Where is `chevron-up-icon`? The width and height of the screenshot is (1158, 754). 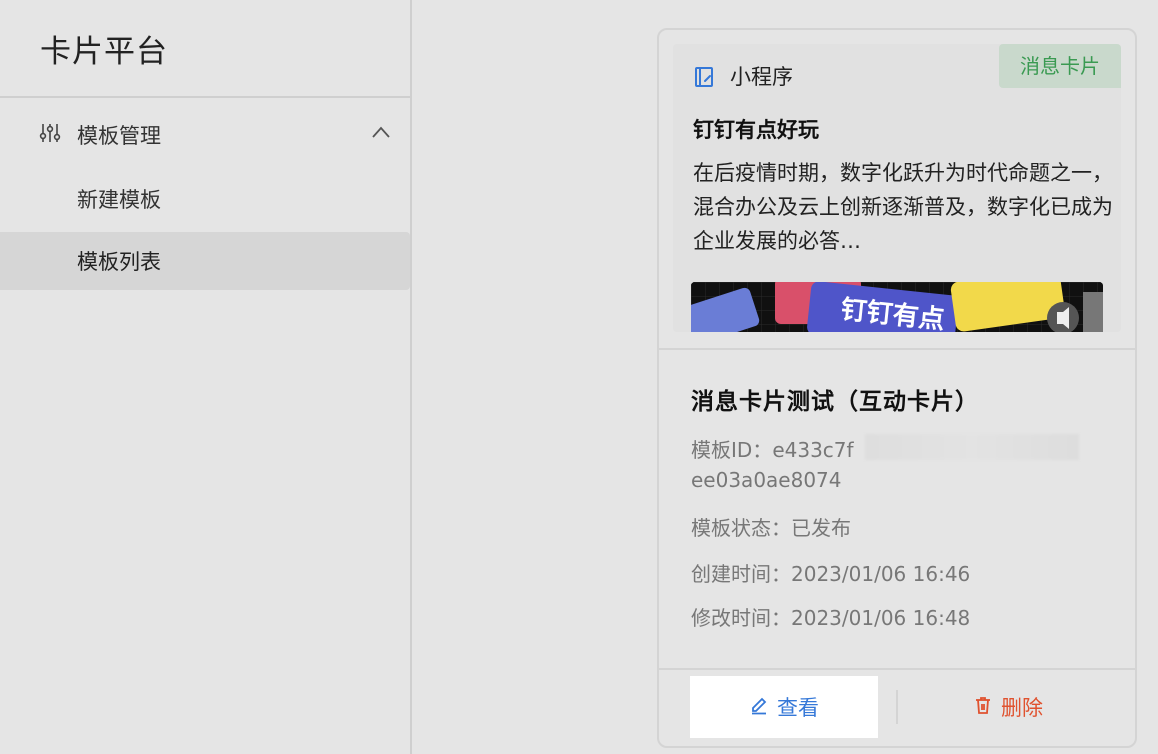 chevron-up-icon is located at coordinates (381, 132).